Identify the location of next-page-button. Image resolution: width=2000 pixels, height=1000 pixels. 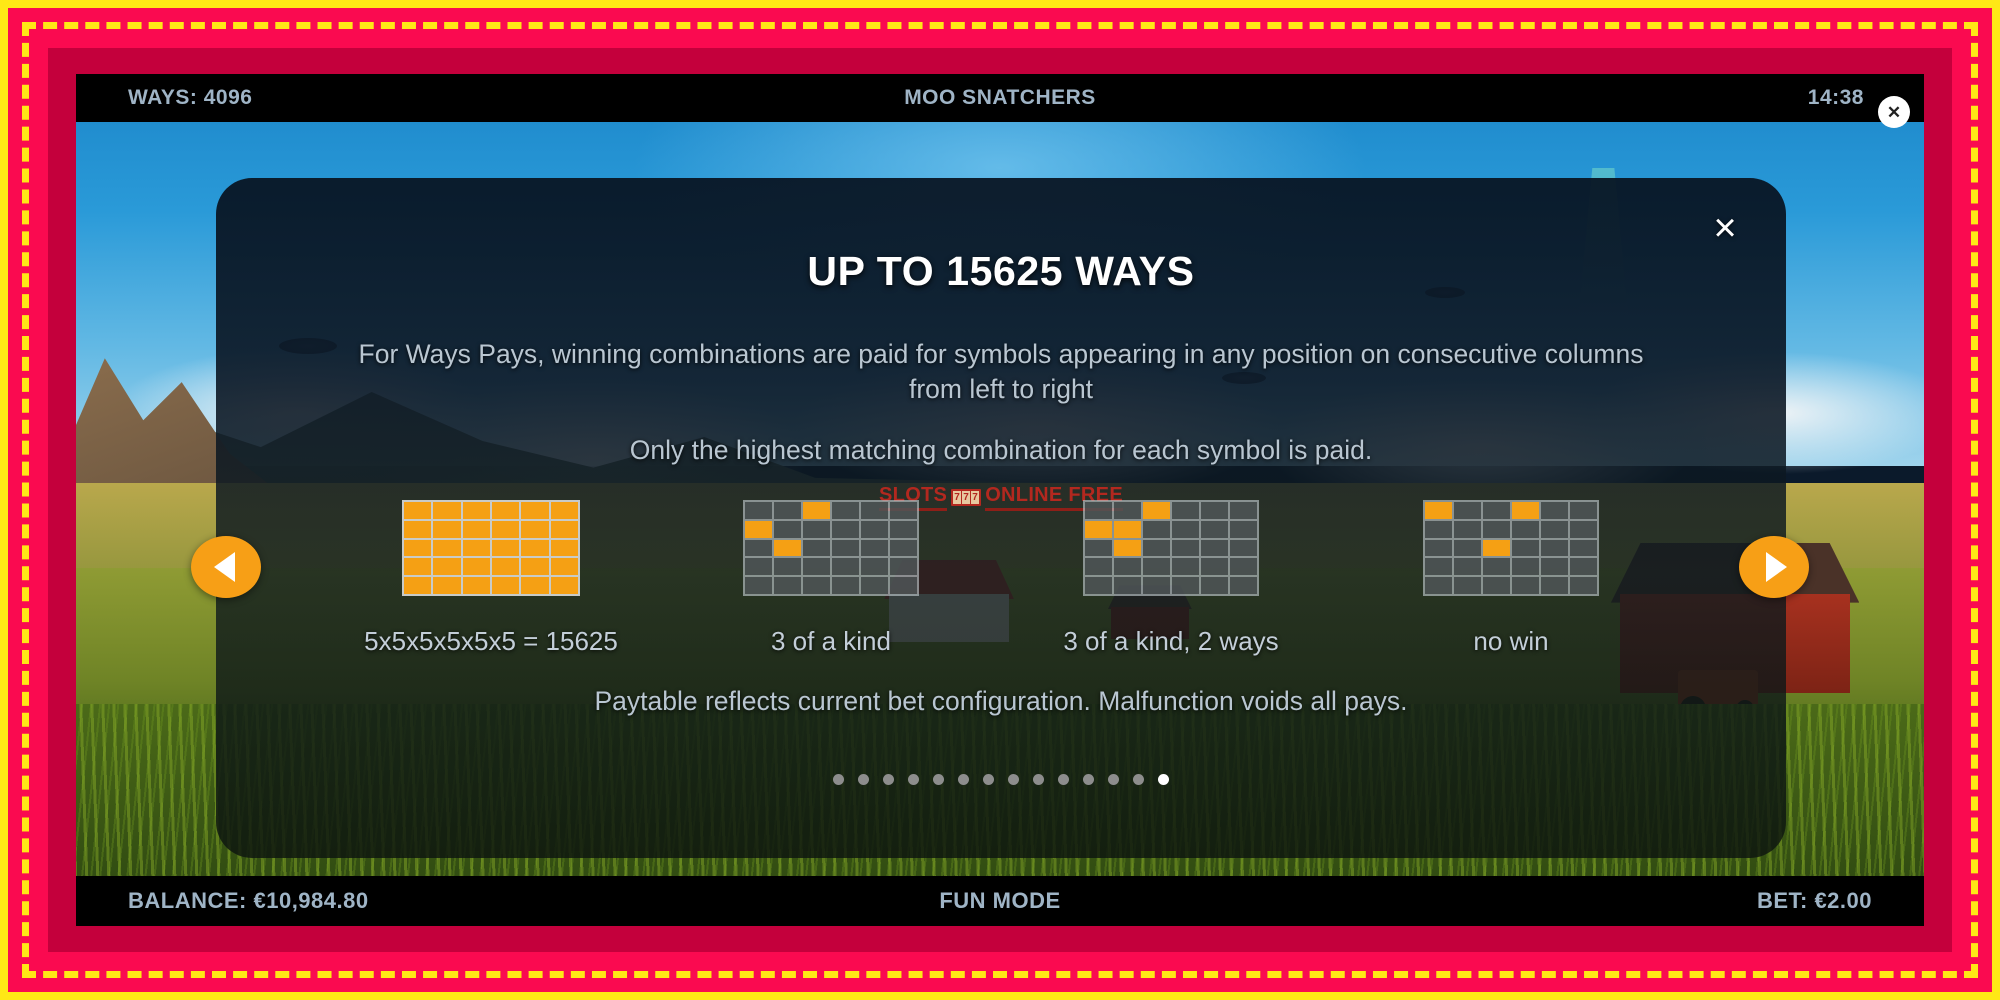
(1774, 567).